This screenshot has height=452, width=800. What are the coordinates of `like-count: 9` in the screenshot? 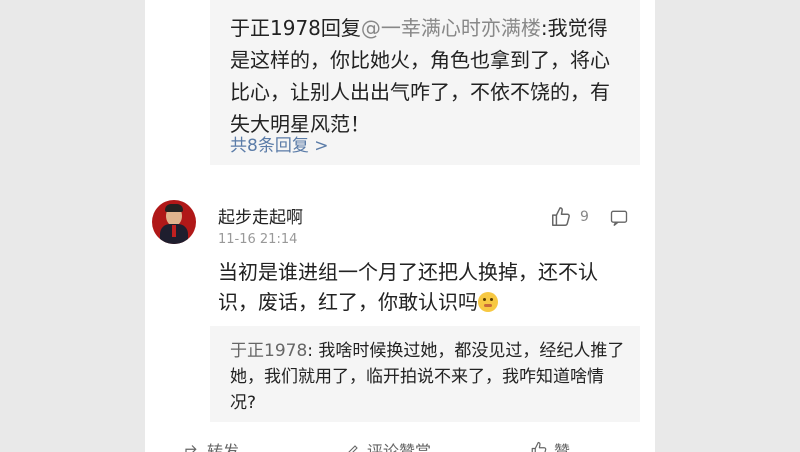 It's located at (584, 217).